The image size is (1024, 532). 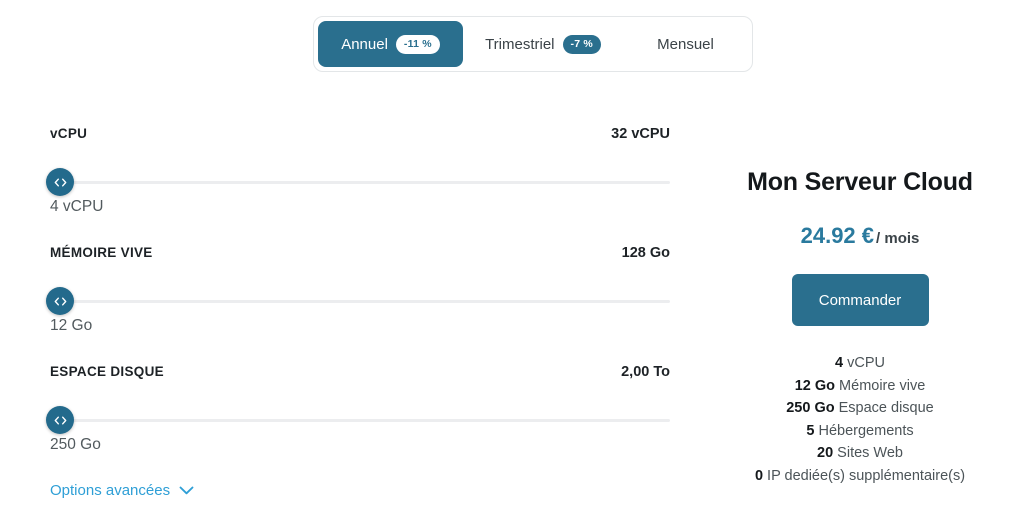 What do you see at coordinates (364, 44) in the screenshot?
I see `tab-annuel-label: Annuel` at bounding box center [364, 44].